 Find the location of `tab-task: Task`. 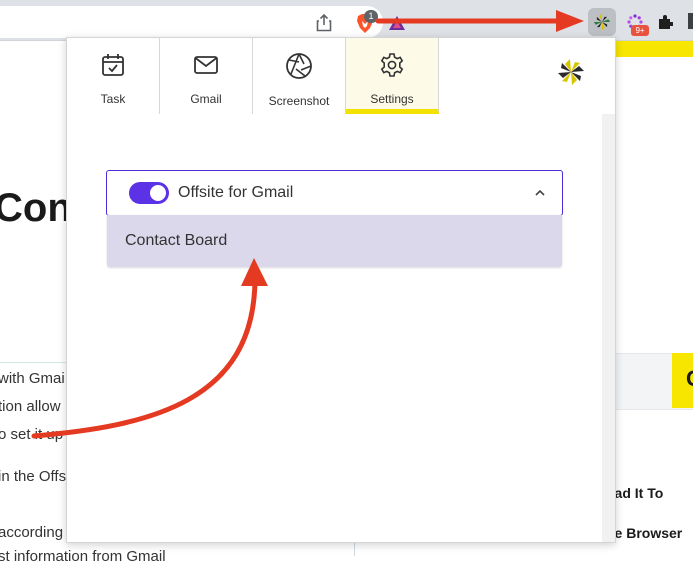

tab-task: Task is located at coordinates (113, 76).